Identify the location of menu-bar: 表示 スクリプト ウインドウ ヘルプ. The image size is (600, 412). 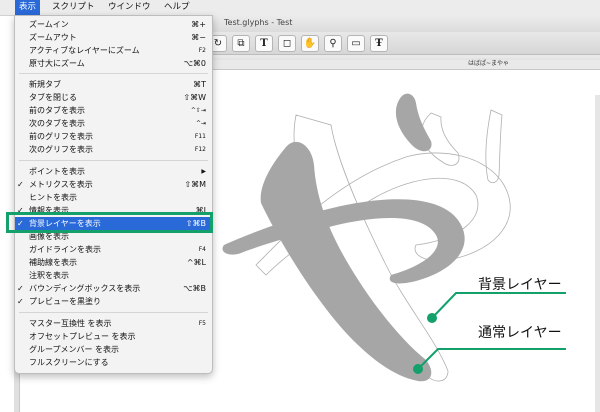
(300, 8).